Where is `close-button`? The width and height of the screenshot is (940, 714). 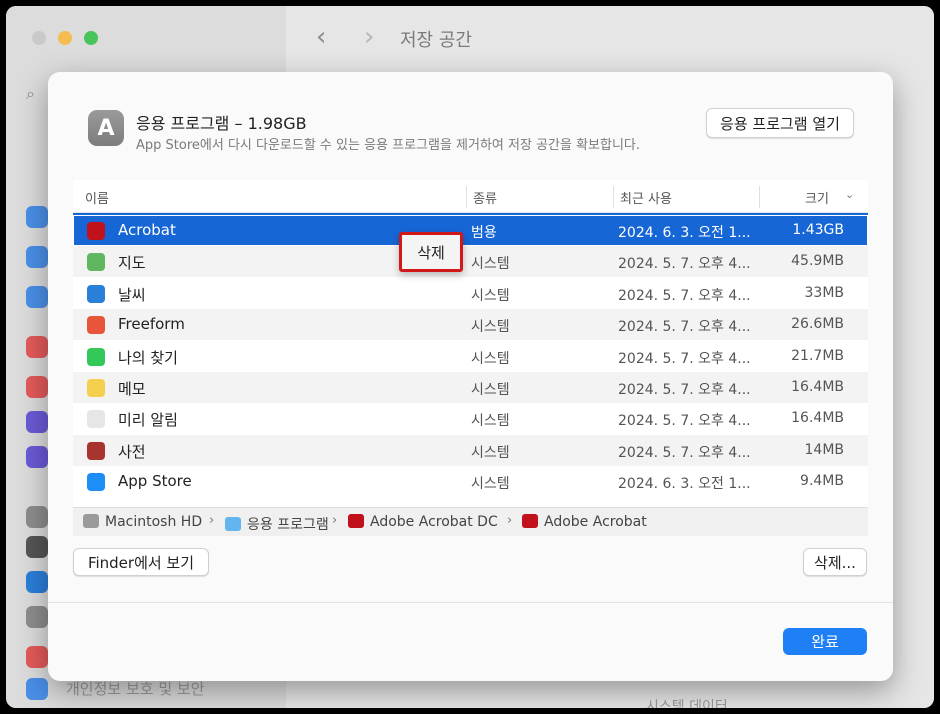 close-button is located at coordinates (39, 38).